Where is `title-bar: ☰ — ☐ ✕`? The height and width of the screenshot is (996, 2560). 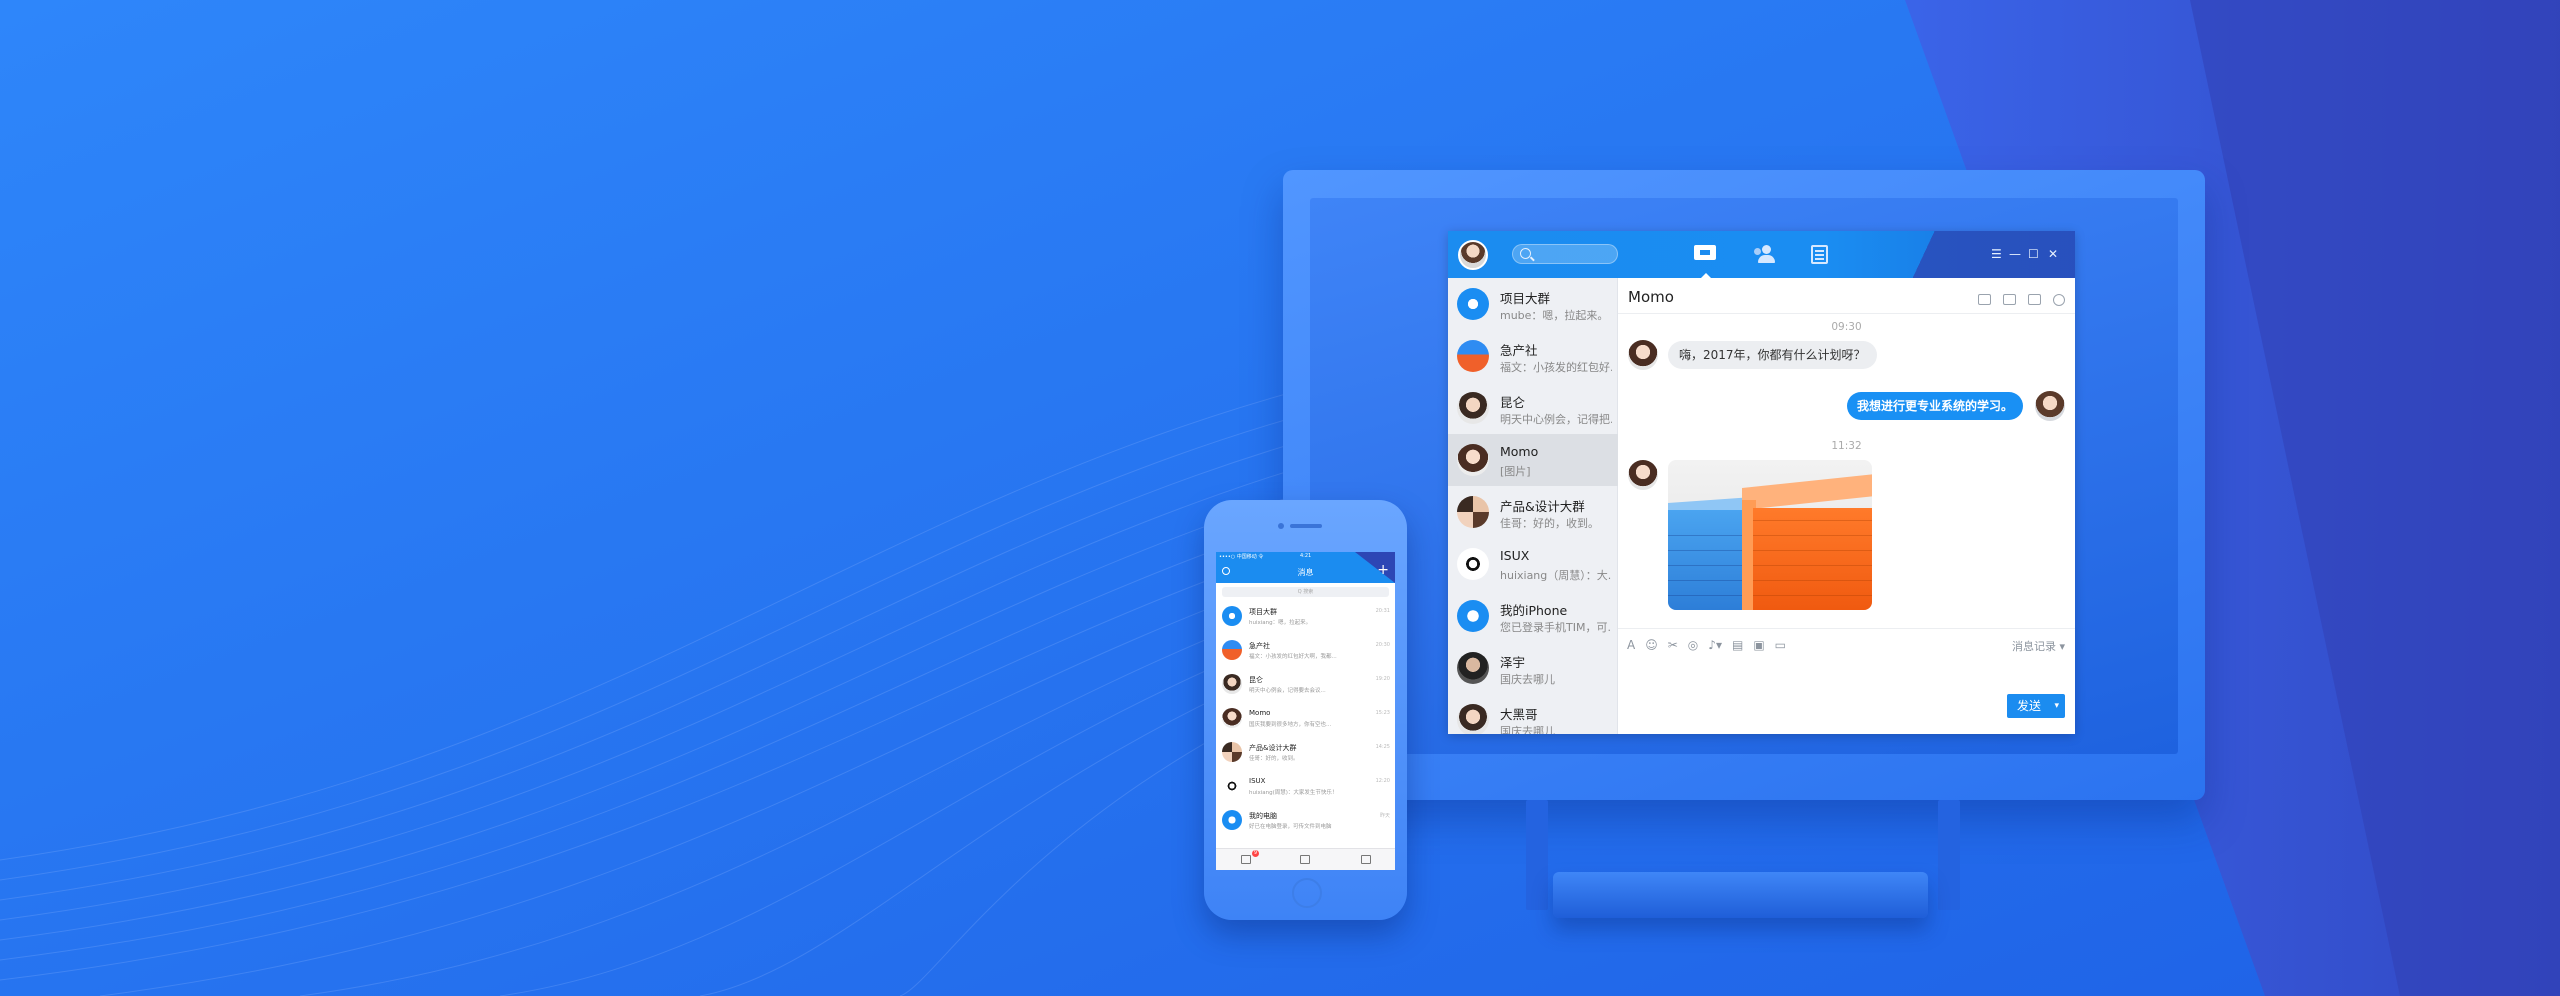
title-bar: ☰ — ☐ ✕ is located at coordinates (1761, 255).